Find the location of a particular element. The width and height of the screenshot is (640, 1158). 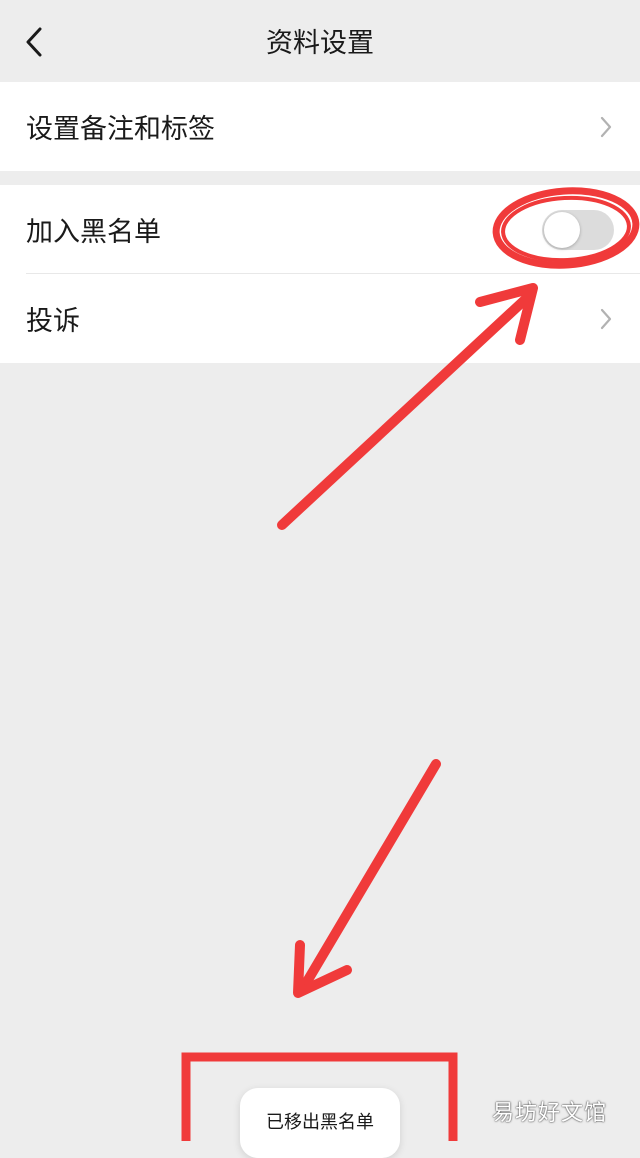

page-title: 资料设置 is located at coordinates (320, 43).